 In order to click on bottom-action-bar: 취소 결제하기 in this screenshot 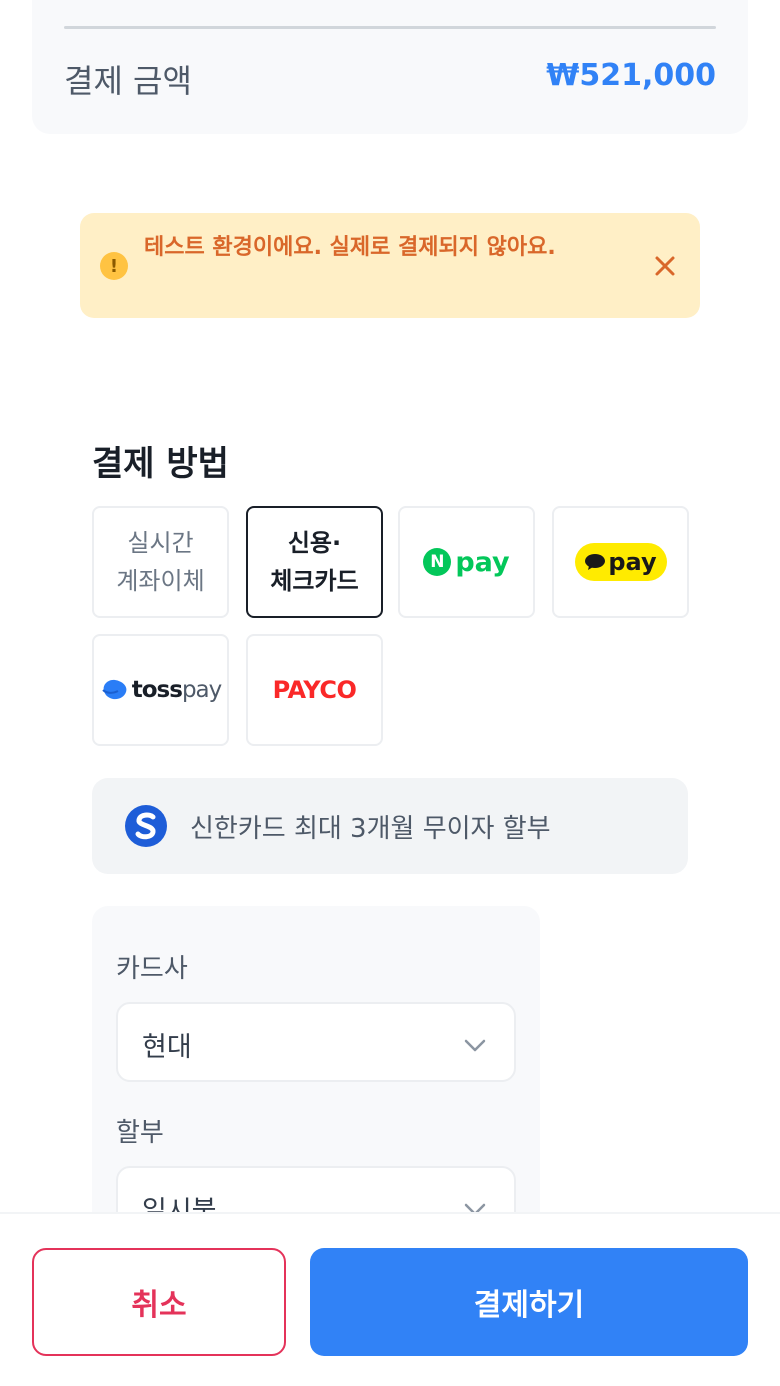, I will do `click(390, 1299)`.